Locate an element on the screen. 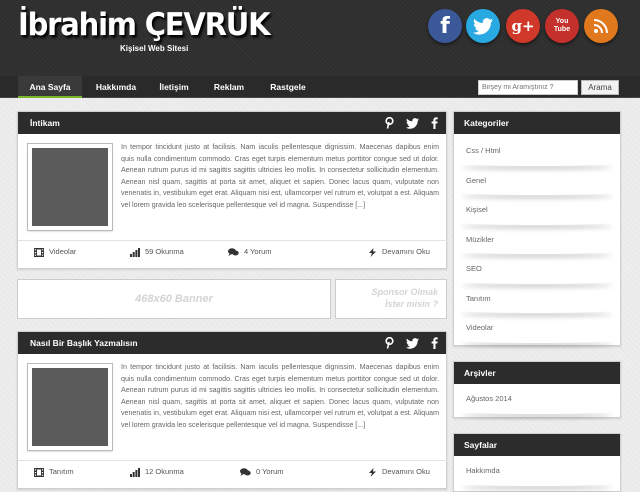 This screenshot has width=640, height=492. youtube-icon: You Tube is located at coordinates (562, 26).